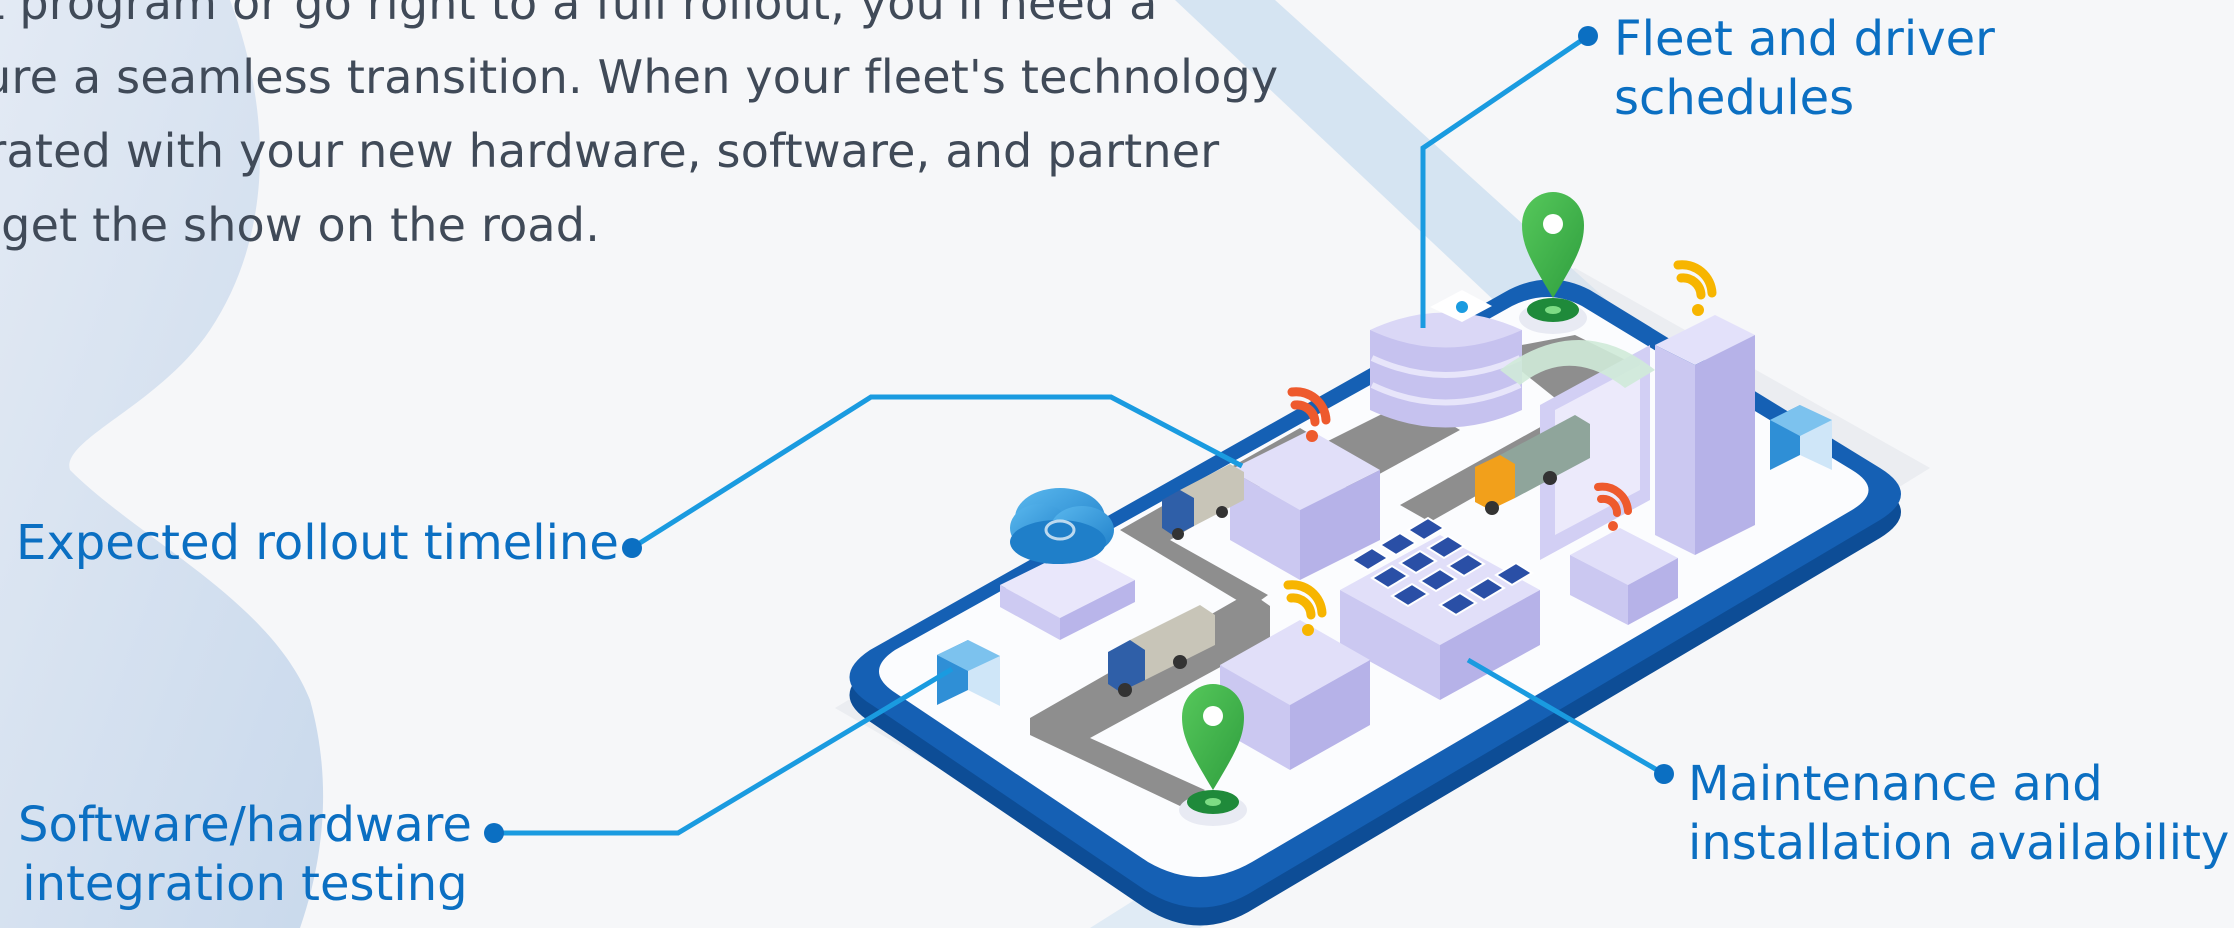 The image size is (2234, 928). I want to click on wifi-signal-icon-yellow, so click(1695, 288).